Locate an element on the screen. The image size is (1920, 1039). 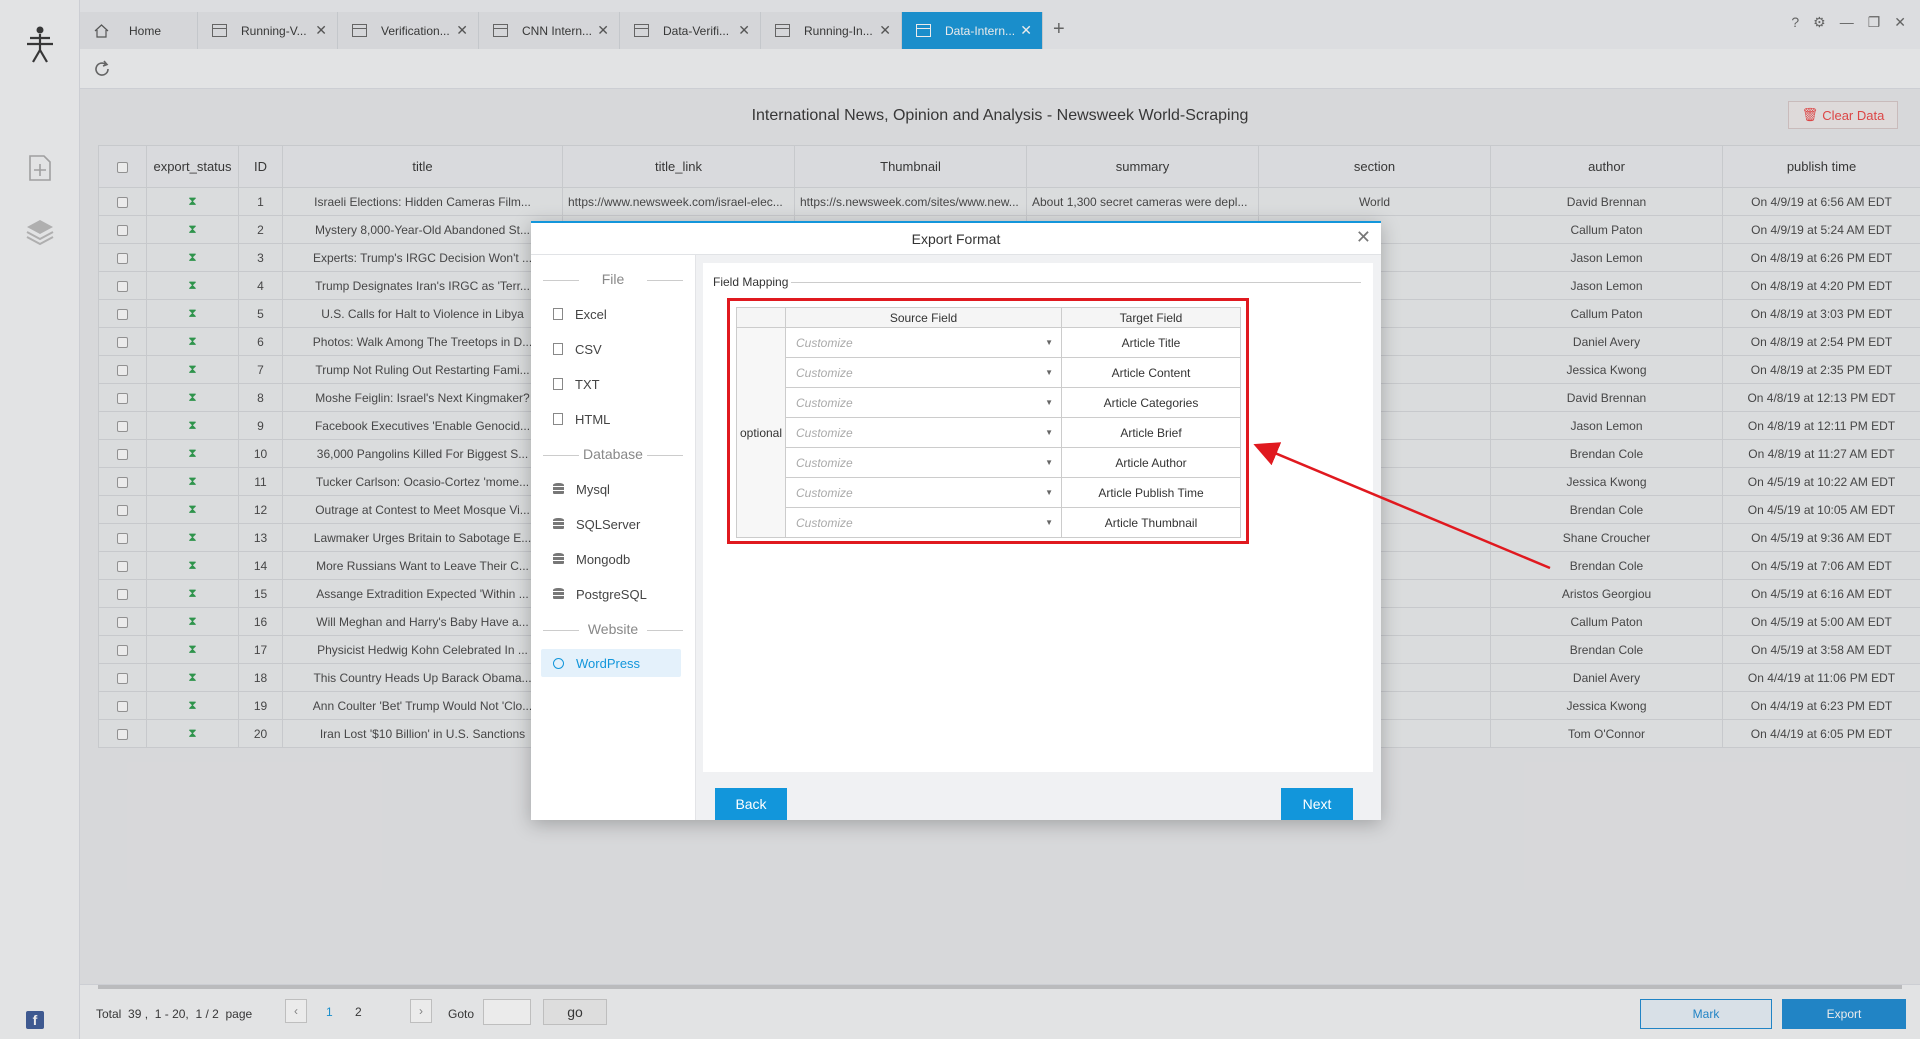
field-mapping-label: Field Mapping is located at coordinates (751, 282).